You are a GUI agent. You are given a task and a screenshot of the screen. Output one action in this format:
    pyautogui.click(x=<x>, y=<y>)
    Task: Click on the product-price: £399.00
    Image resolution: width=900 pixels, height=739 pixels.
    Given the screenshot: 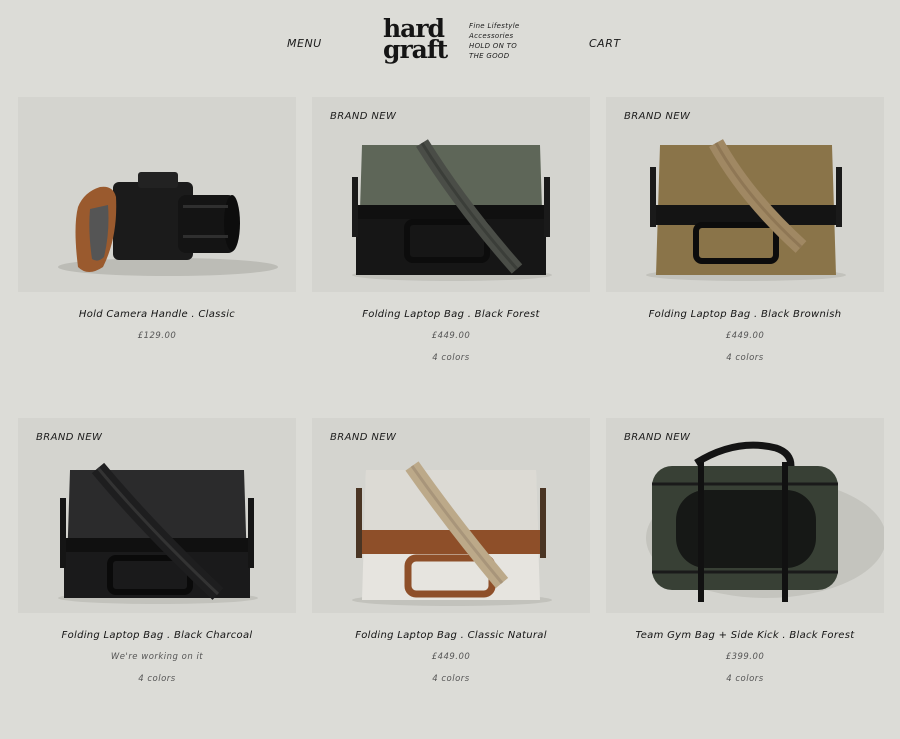 What is the action you would take?
    pyautogui.click(x=745, y=657)
    